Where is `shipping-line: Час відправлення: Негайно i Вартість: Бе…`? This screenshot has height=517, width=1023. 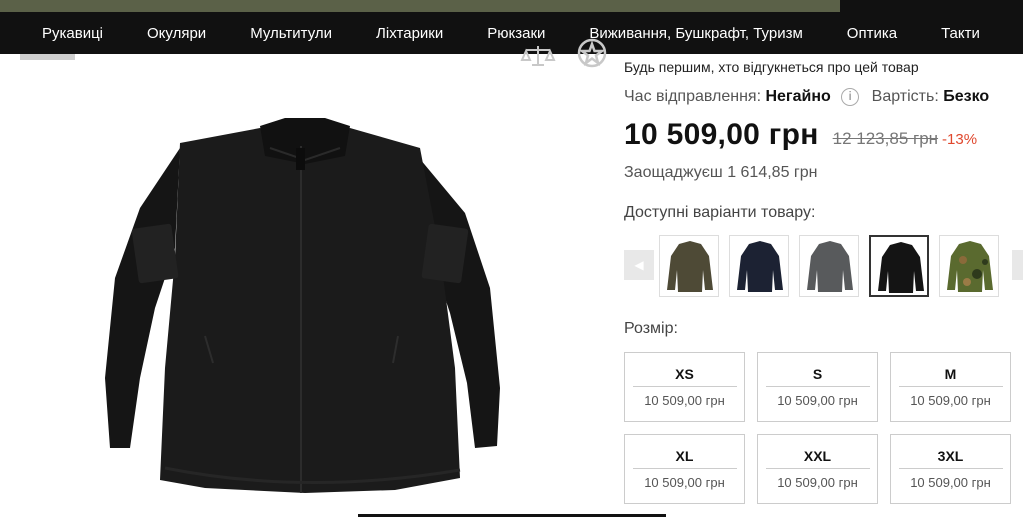
shipping-line: Час відправлення: Негайно i Вартість: Бе… is located at coordinates (806, 97).